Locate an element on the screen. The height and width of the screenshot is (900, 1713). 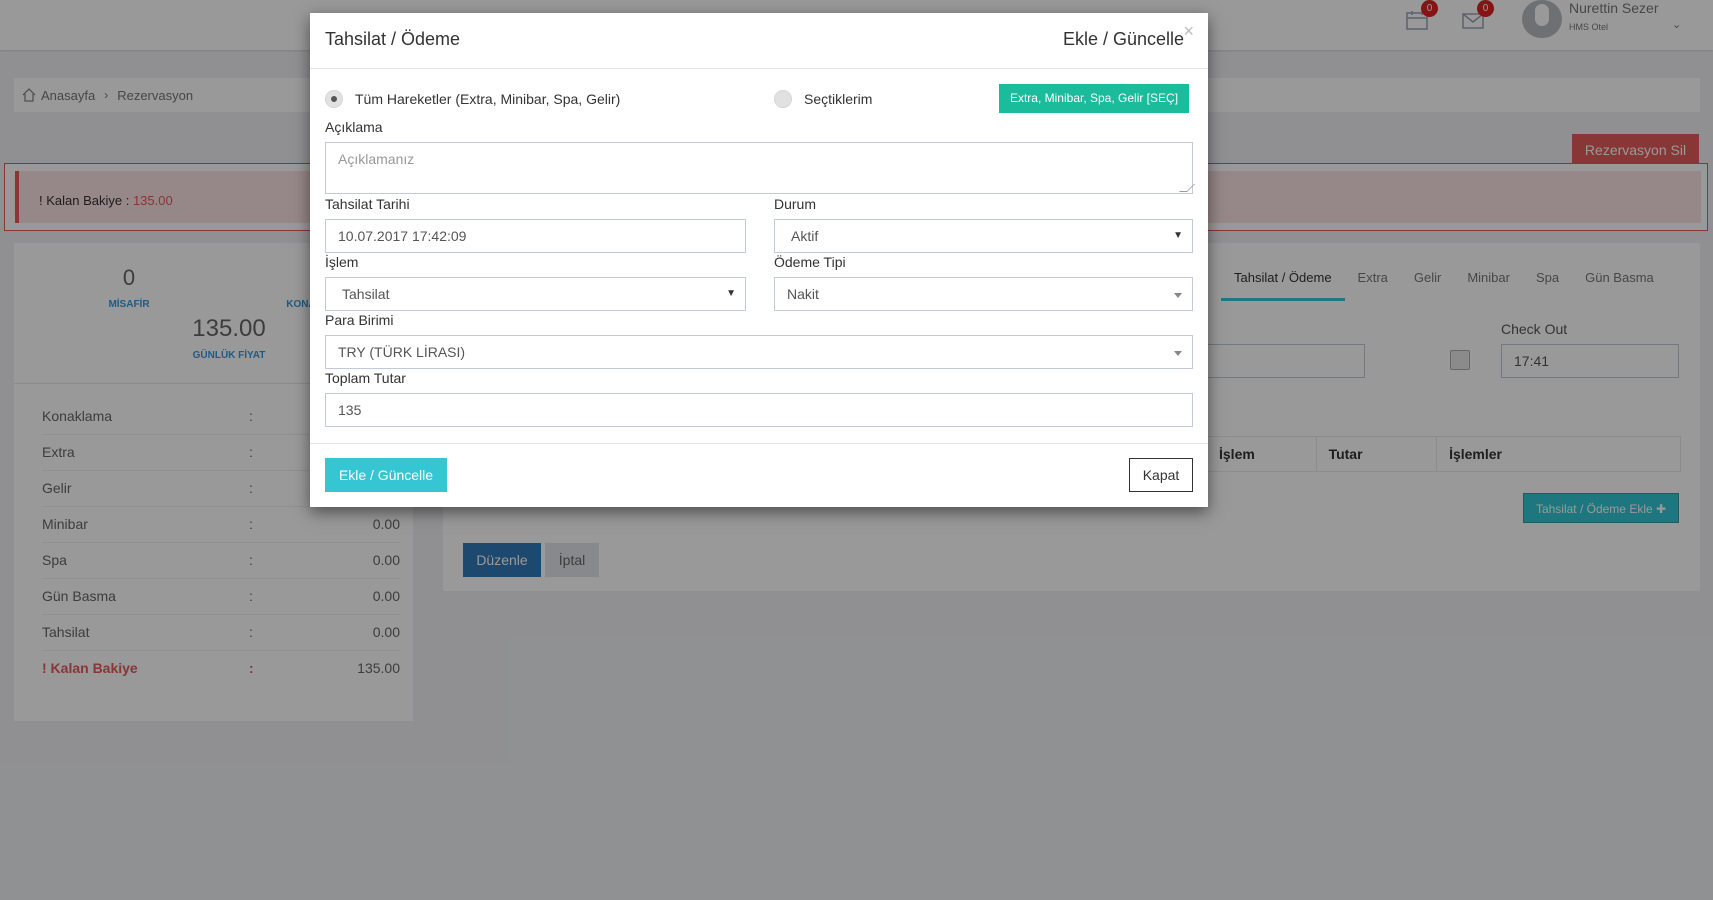
radio-all-movements is located at coordinates (334, 99).